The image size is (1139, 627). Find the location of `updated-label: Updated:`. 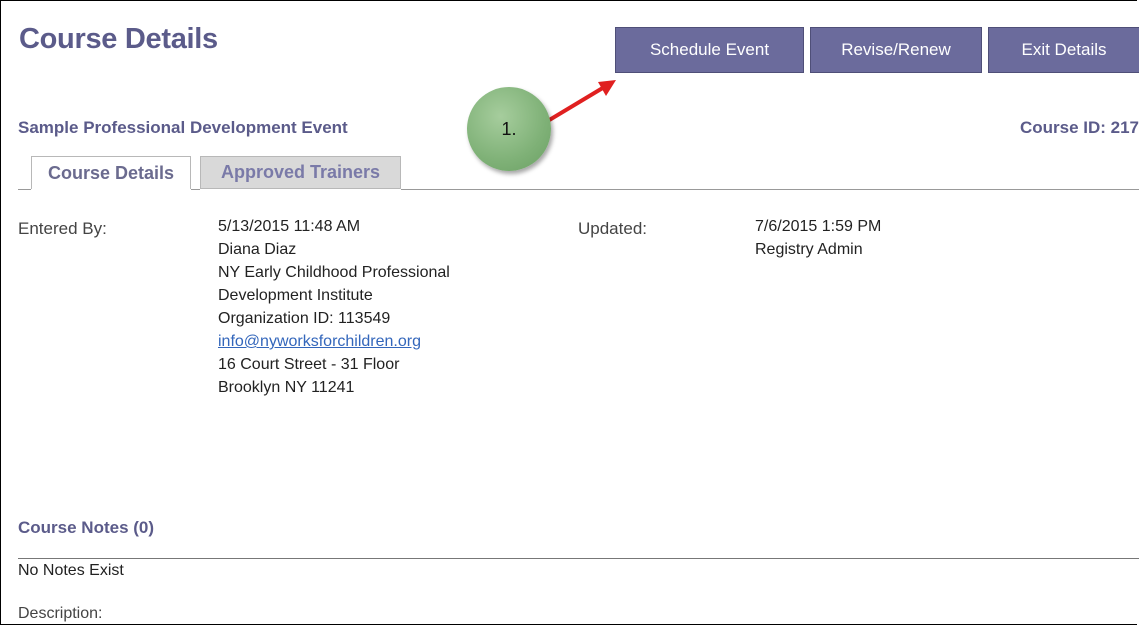

updated-label: Updated: is located at coordinates (612, 228).